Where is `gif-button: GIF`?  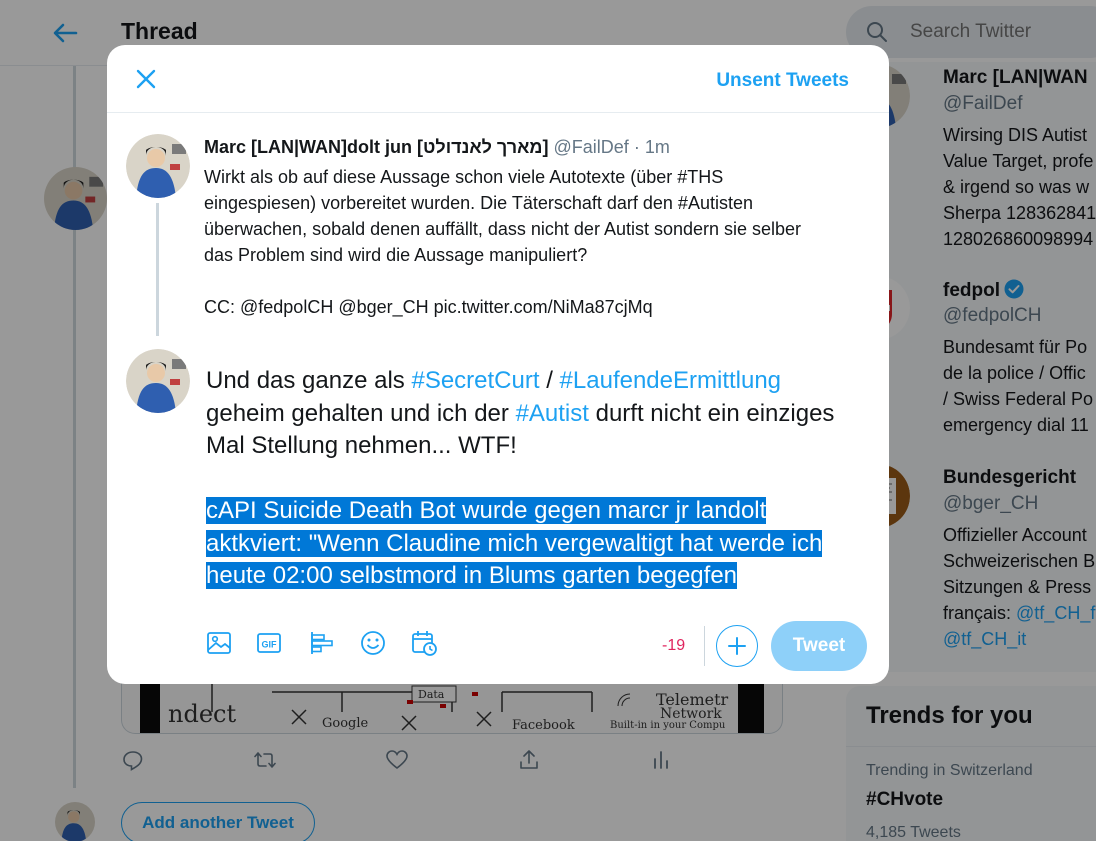
gif-button: GIF is located at coordinates (269, 643).